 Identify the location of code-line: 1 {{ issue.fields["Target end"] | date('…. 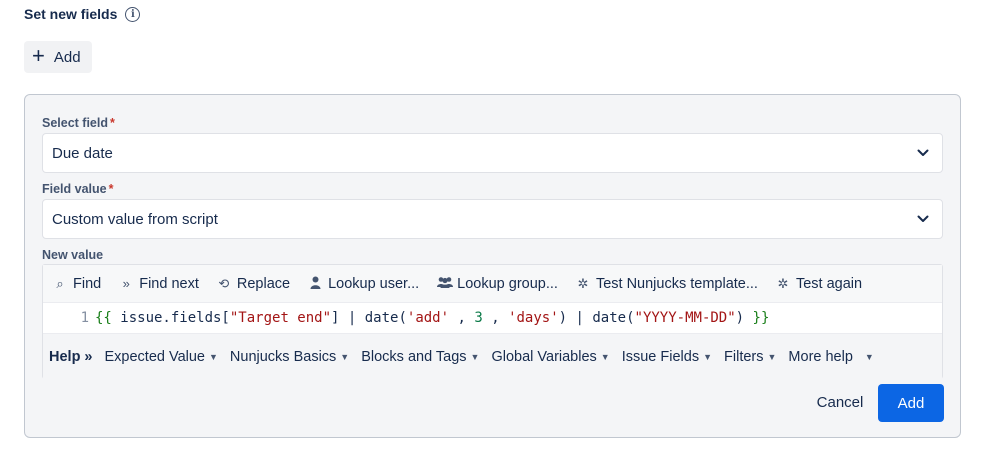
(492, 318).